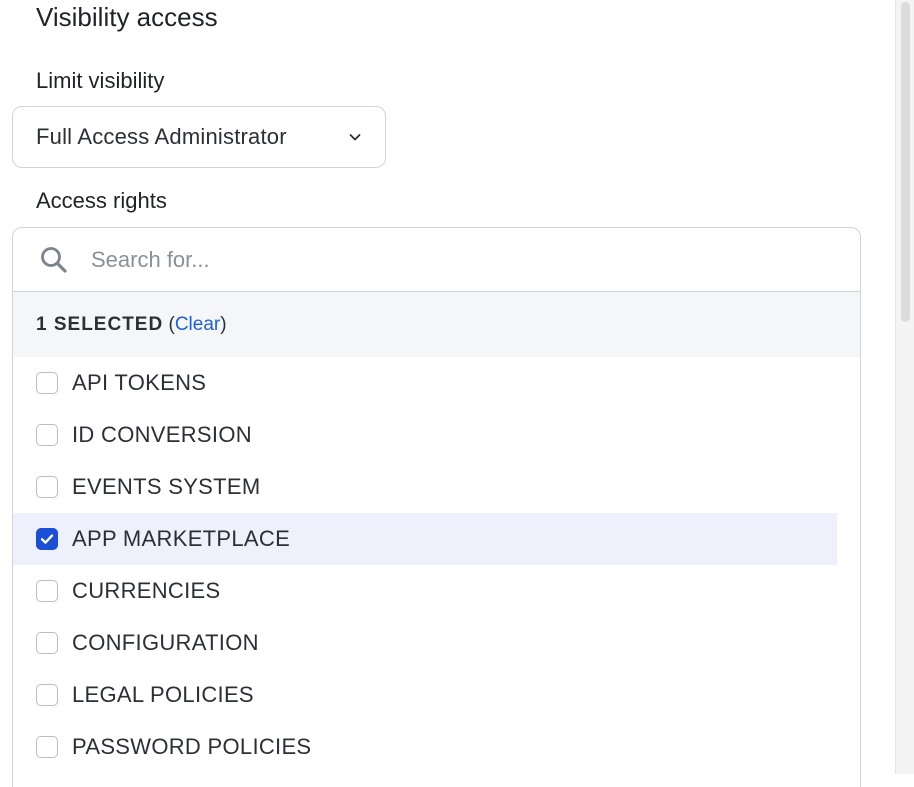  I want to click on checkbox-checked, so click(47, 539).